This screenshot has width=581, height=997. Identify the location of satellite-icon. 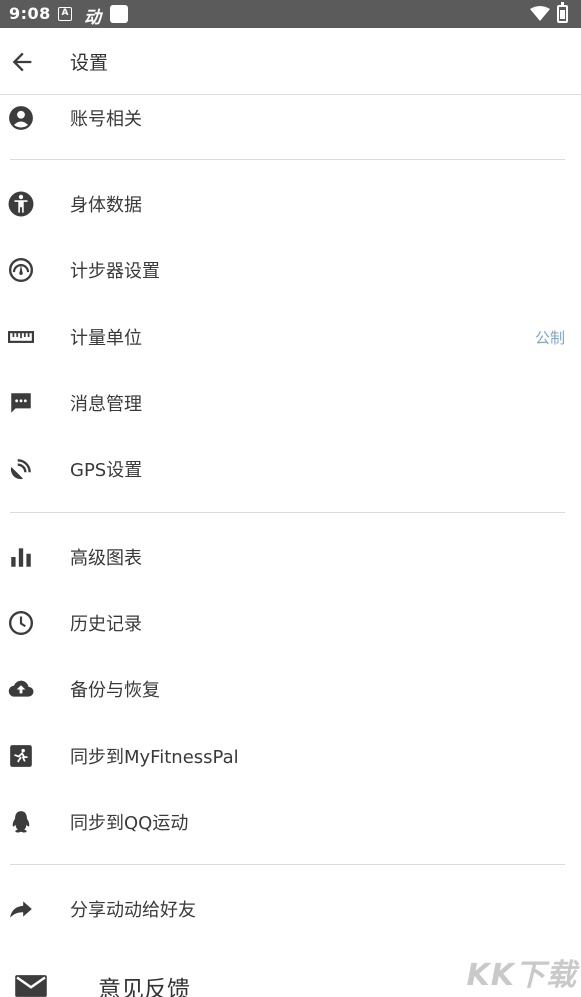
(20, 469).